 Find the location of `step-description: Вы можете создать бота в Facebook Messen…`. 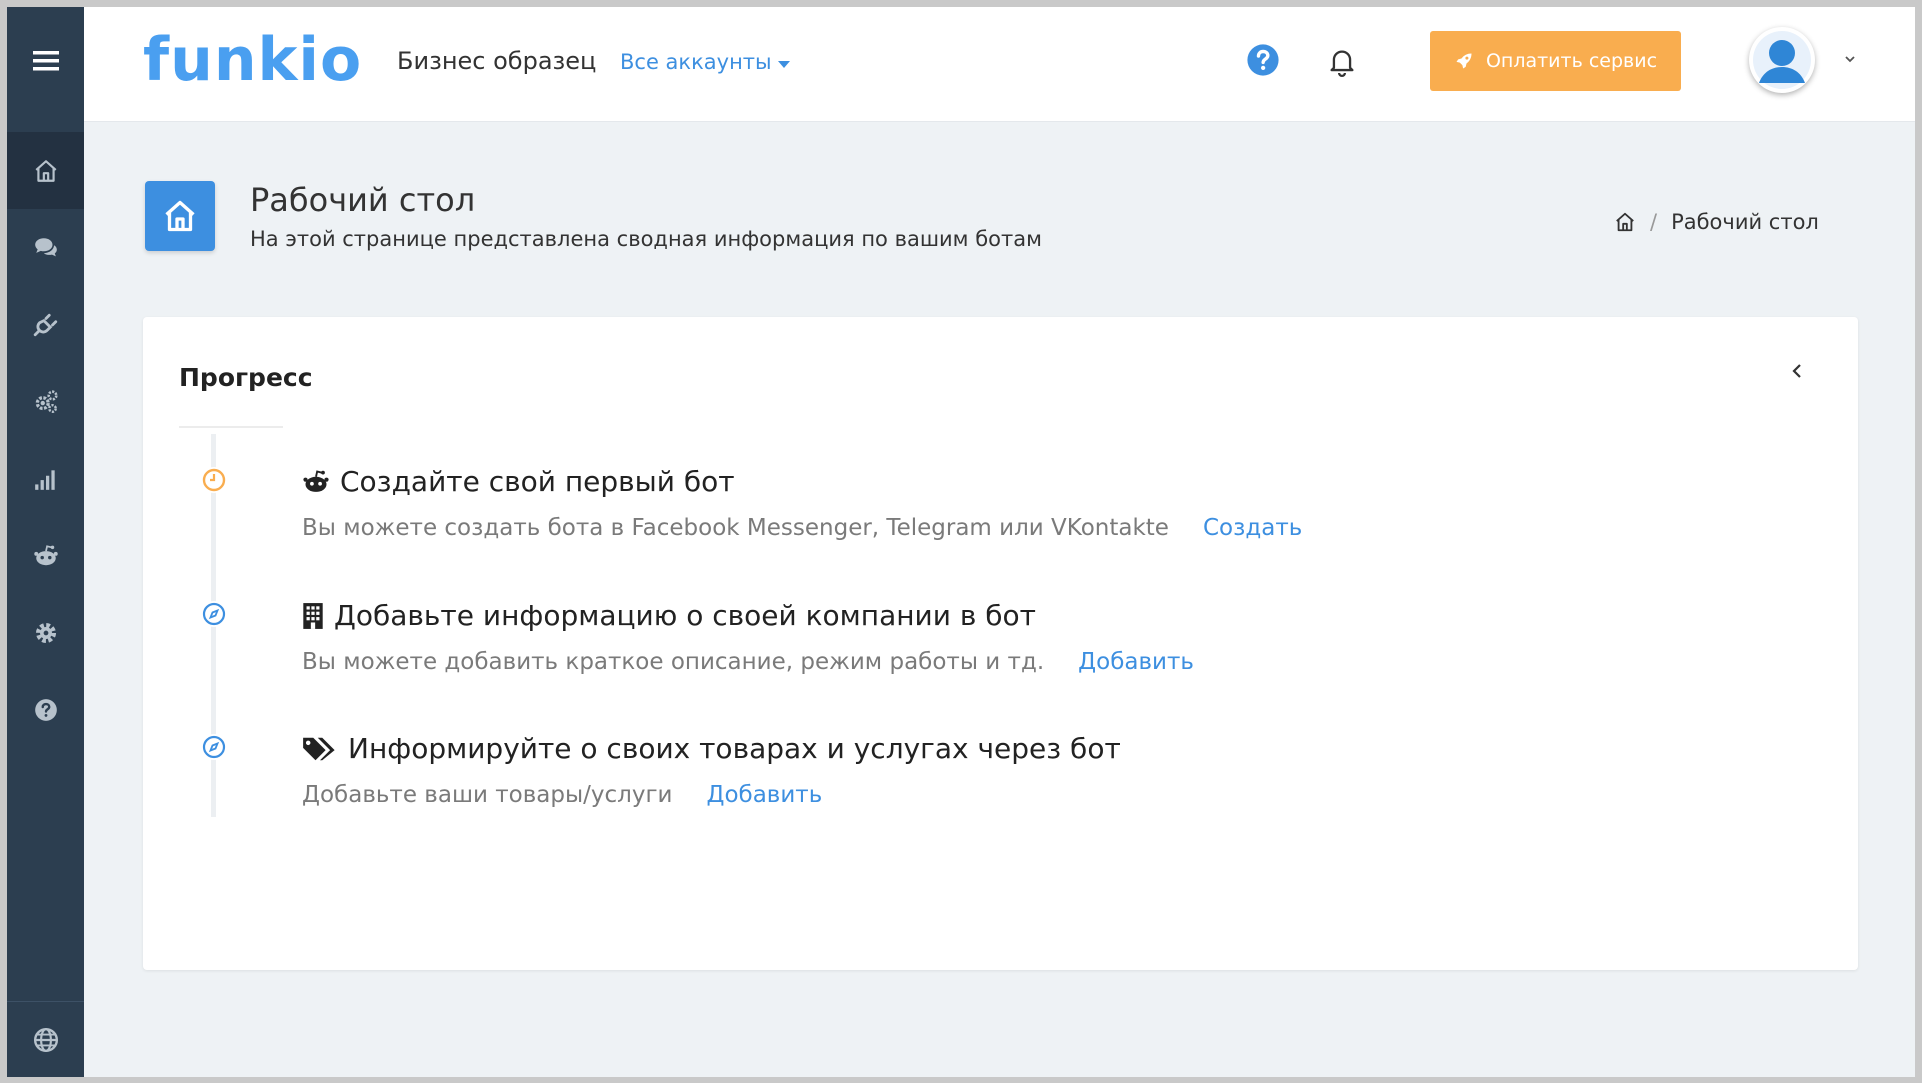

step-description: Вы можете создать бота в Facebook Messen… is located at coordinates (802, 528).